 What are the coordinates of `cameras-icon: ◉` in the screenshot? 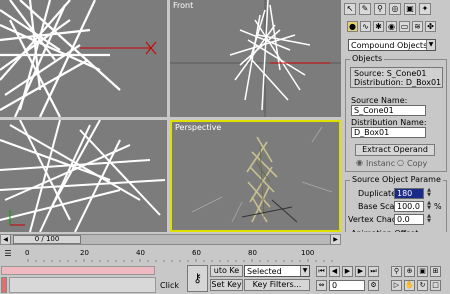 It's located at (391, 26).